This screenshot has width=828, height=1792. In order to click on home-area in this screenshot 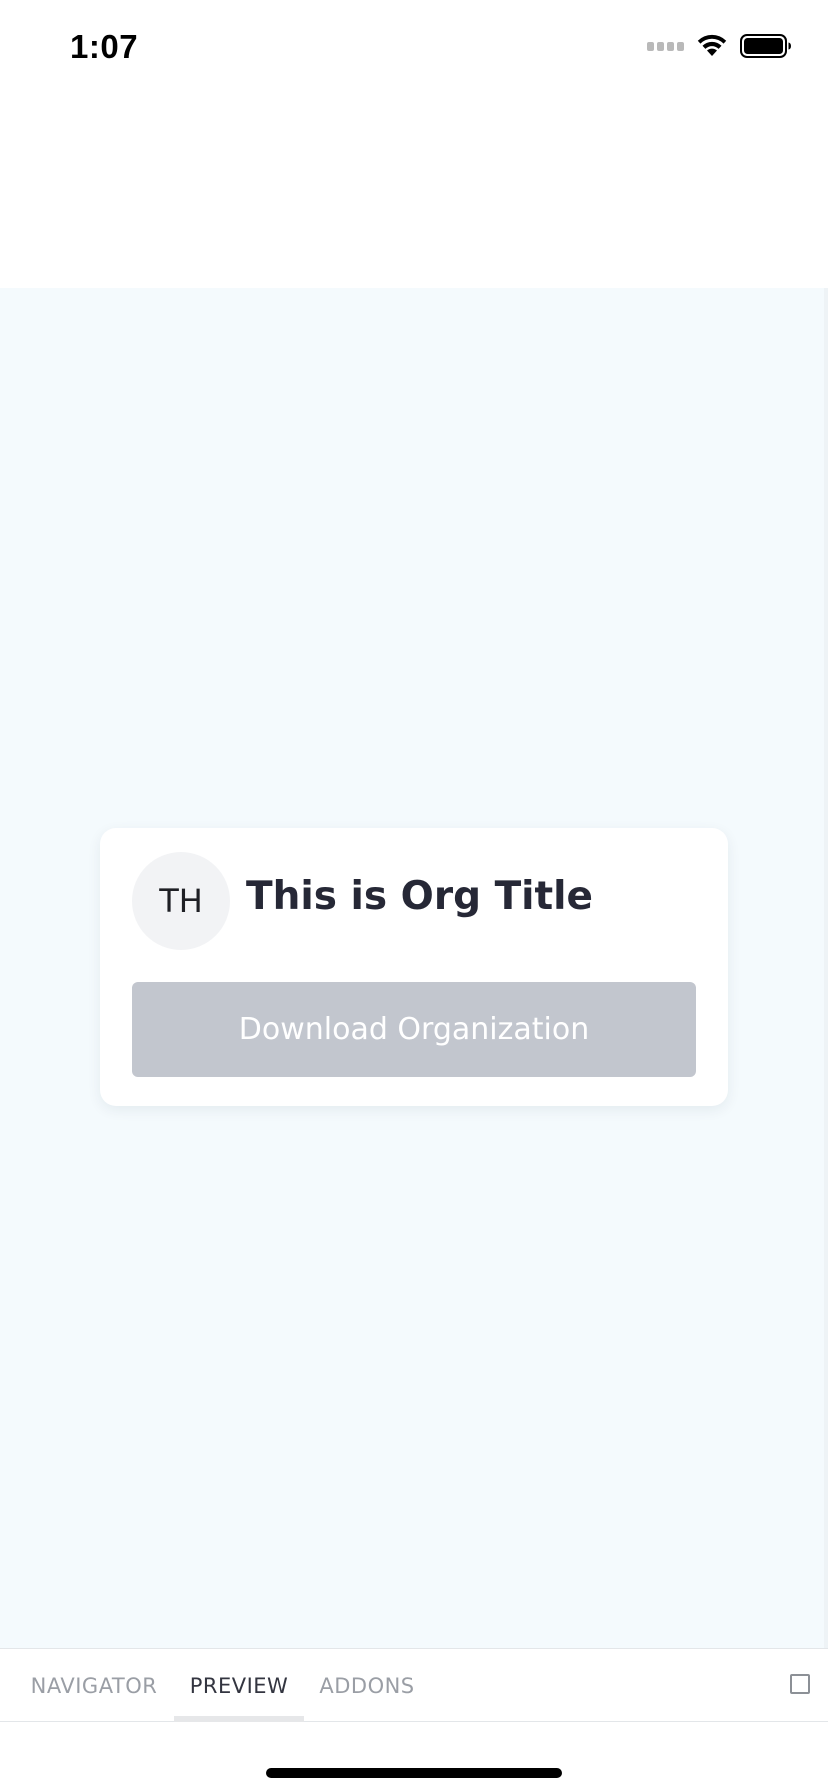, I will do `click(414, 1757)`.